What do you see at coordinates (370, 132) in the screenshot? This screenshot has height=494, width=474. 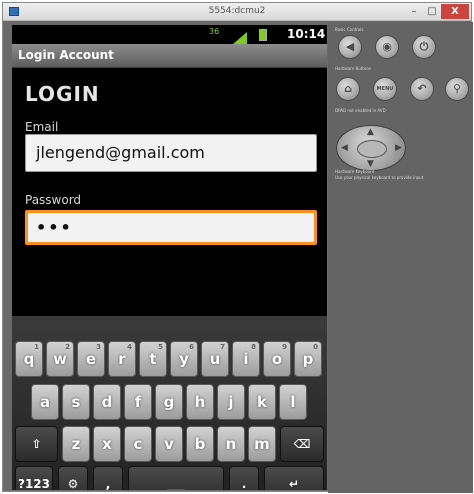 I see `dpad-up-icon: ▲` at bounding box center [370, 132].